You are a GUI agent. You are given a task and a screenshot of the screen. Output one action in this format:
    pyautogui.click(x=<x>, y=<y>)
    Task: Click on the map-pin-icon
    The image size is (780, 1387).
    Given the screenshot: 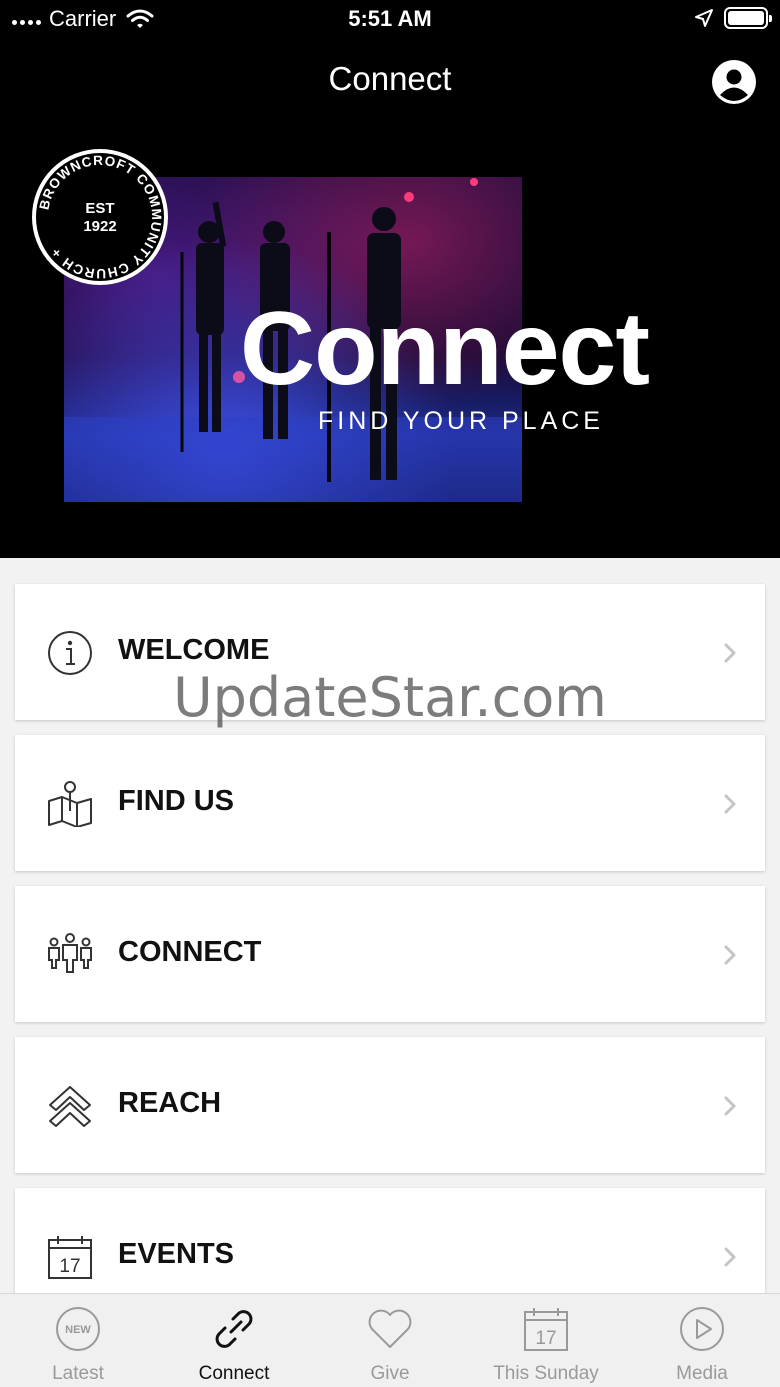 What is the action you would take?
    pyautogui.click(x=70, y=804)
    